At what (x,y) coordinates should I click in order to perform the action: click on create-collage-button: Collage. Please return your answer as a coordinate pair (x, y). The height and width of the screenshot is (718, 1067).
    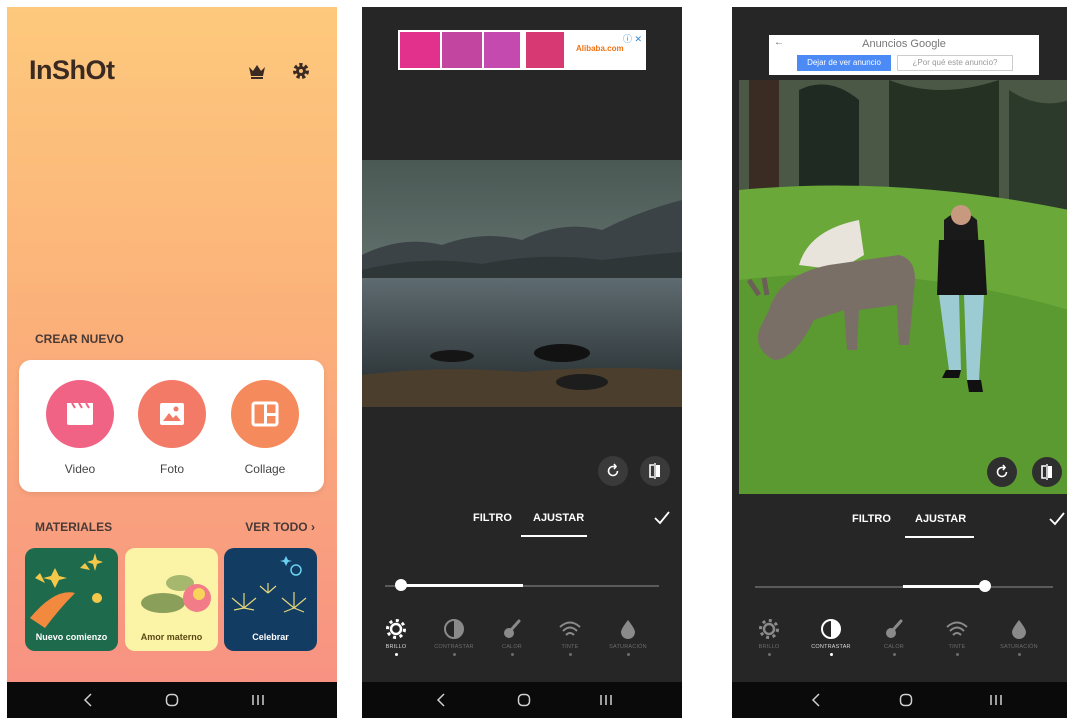
    Looking at the image, I should click on (265, 428).